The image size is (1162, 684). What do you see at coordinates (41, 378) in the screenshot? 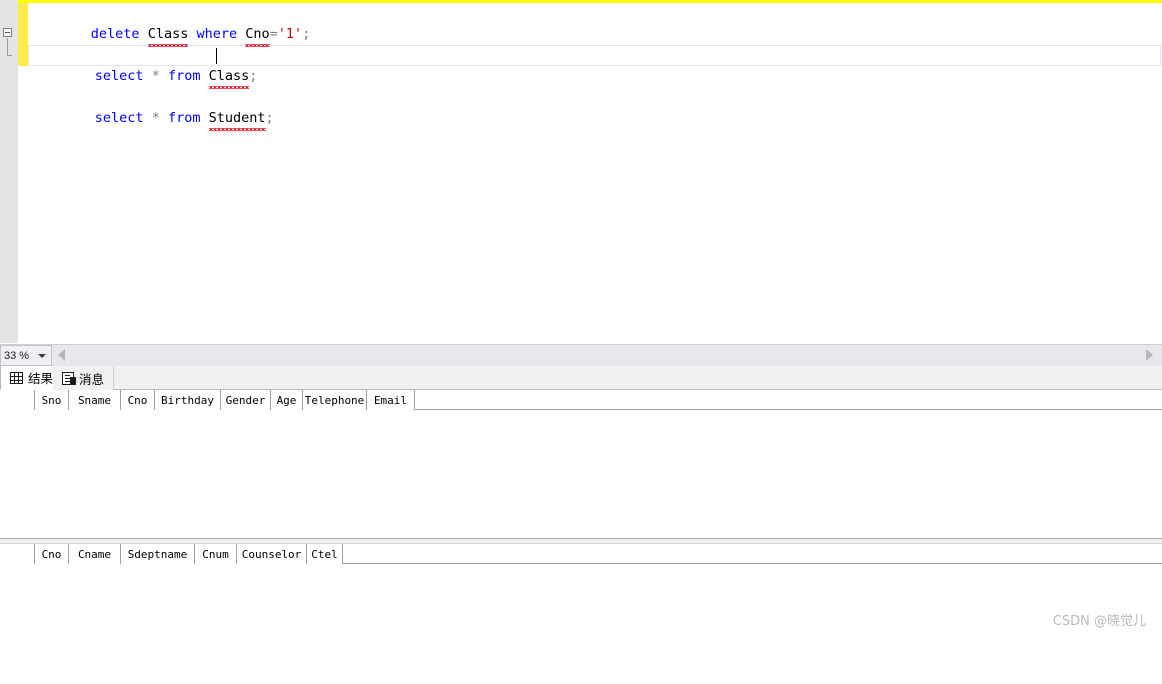
I see `tab-results-label: 结果` at bounding box center [41, 378].